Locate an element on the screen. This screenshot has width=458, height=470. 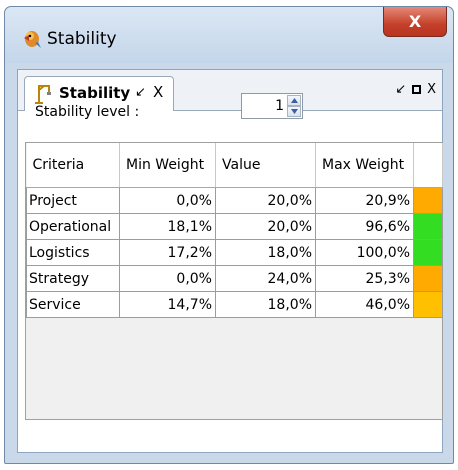
stability-level-label: Stability level : is located at coordinates (87, 112).